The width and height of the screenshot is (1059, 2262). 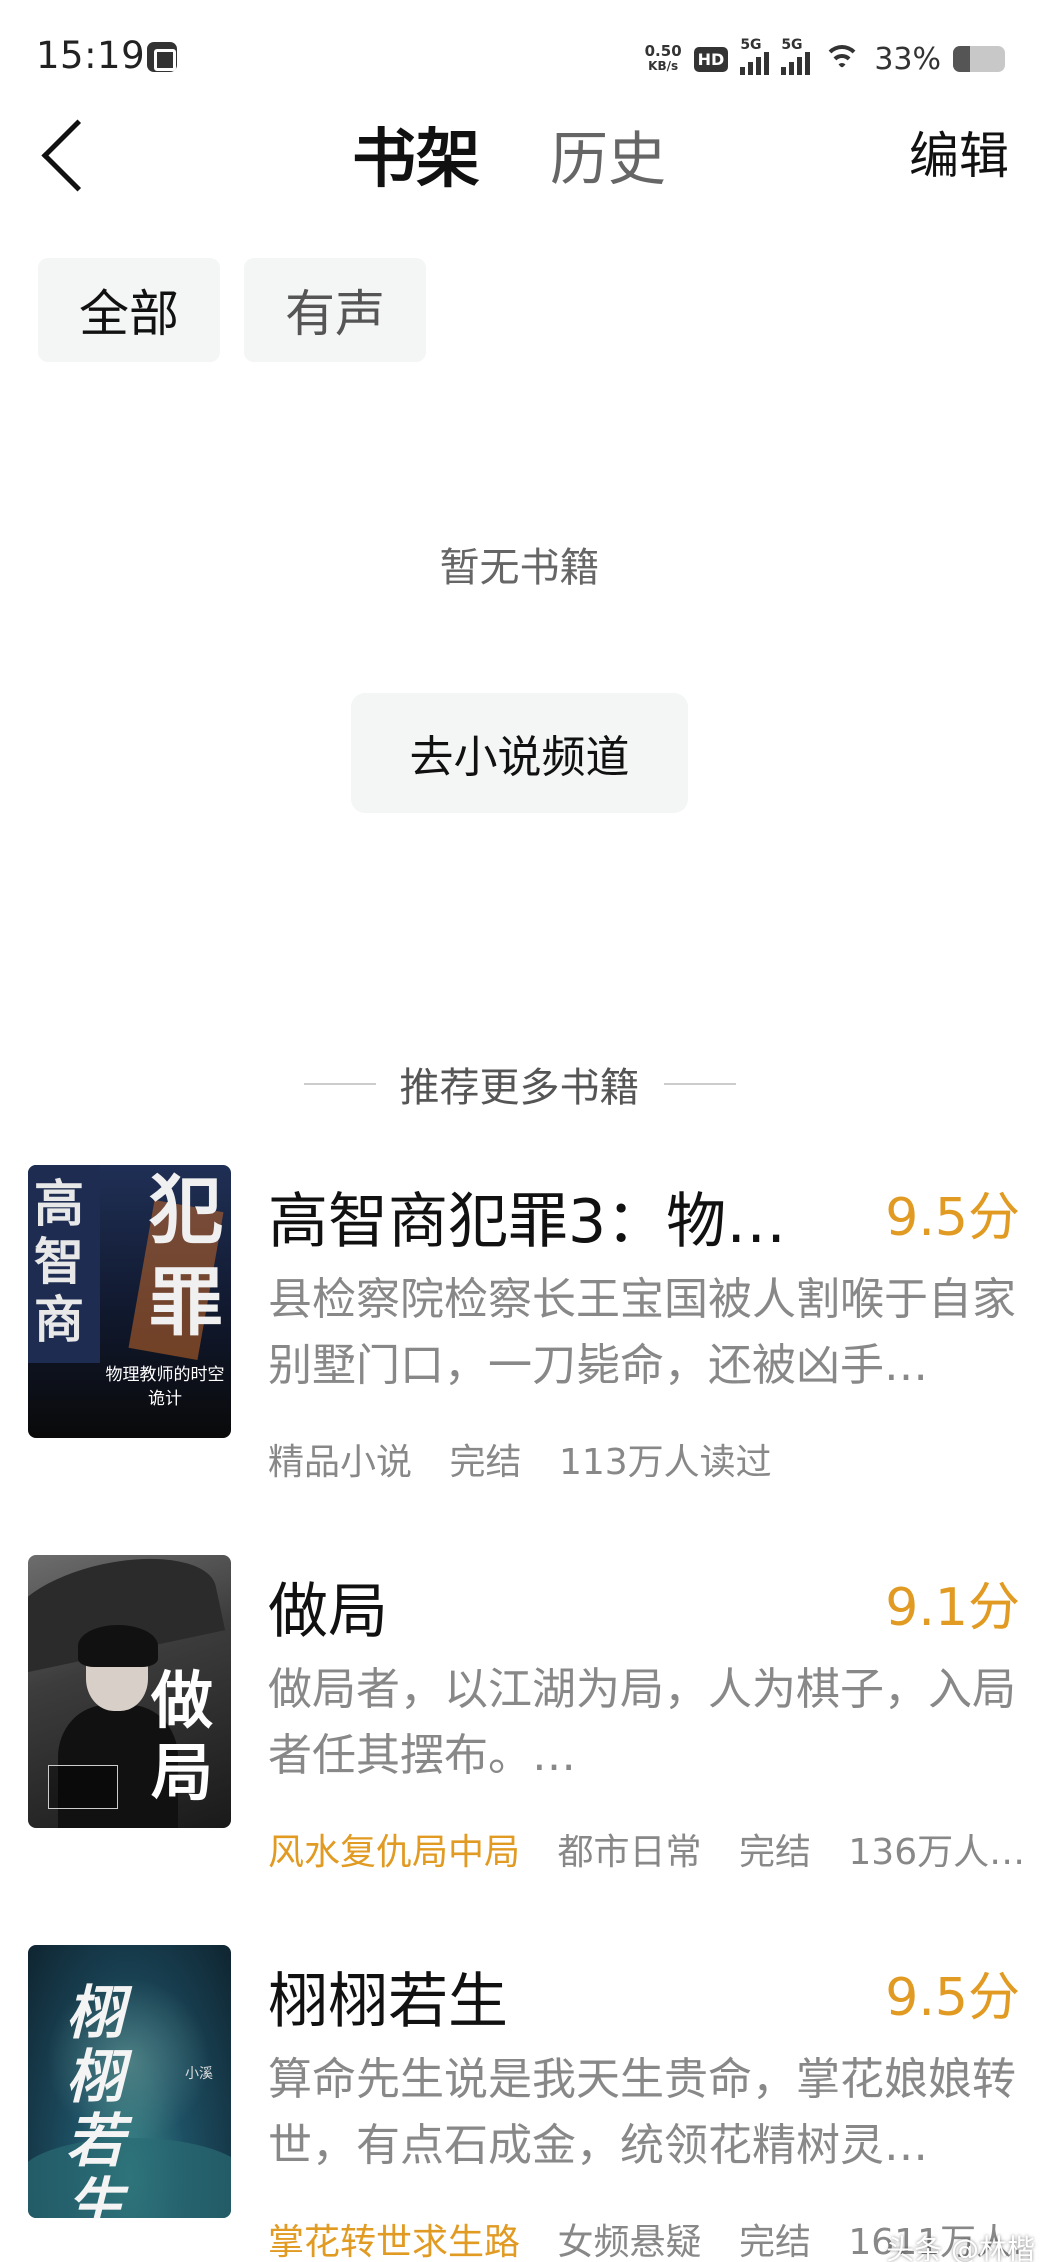 I want to click on status-time: 15:19, so click(x=91, y=55).